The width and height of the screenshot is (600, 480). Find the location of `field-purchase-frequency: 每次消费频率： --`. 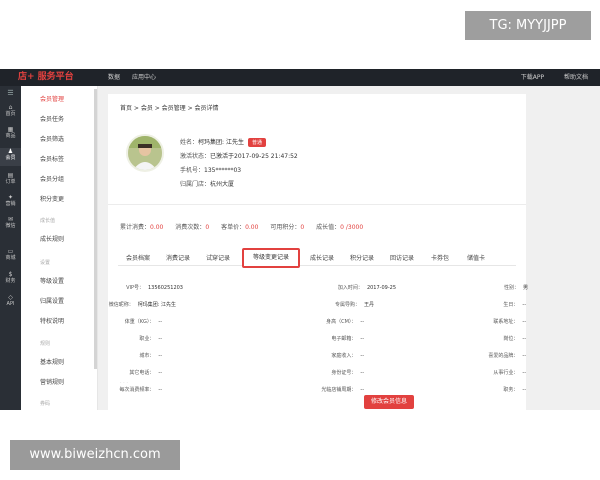

field-purchase-frequency: 每次消费频率： -- is located at coordinates (140, 389).